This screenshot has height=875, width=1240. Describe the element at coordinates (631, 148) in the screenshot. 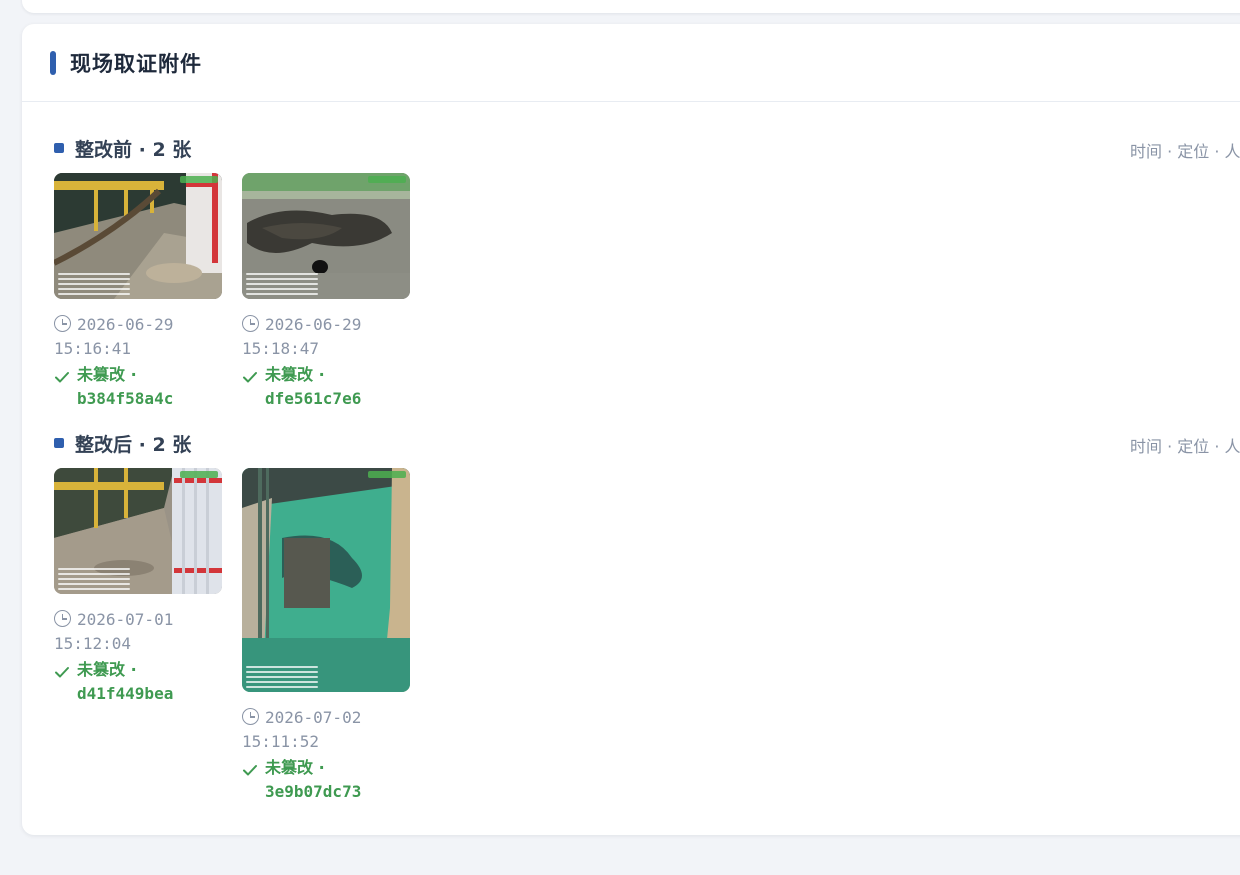

I see `group-header: 整改前 · 2 张 时间 · 定位 · 人` at that location.